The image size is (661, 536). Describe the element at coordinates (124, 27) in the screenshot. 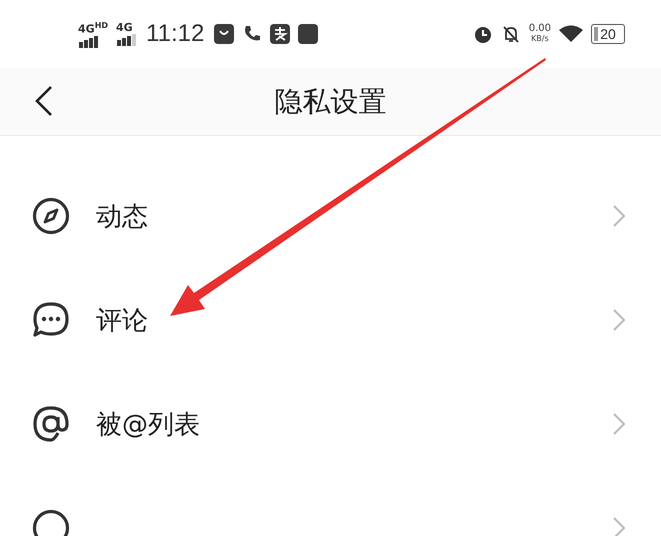

I see `network-label: 4G` at that location.